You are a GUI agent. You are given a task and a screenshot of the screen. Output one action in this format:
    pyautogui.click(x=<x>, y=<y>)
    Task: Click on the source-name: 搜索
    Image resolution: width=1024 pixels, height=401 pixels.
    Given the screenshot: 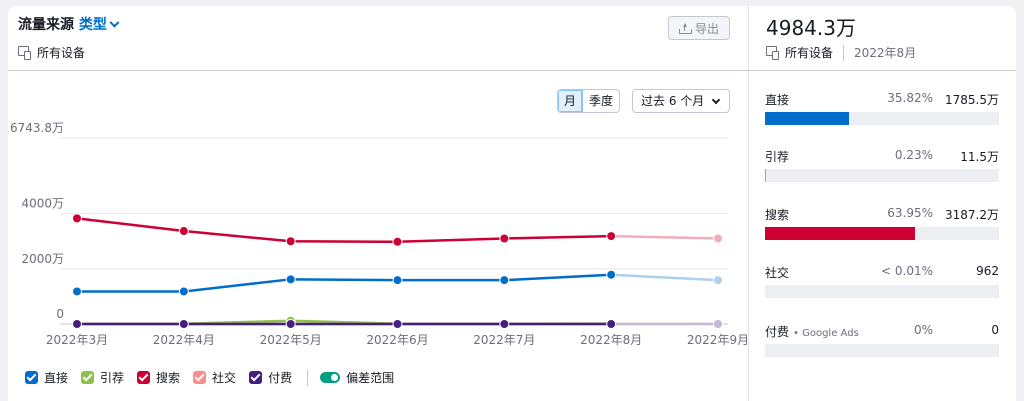 What is the action you would take?
    pyautogui.click(x=777, y=215)
    